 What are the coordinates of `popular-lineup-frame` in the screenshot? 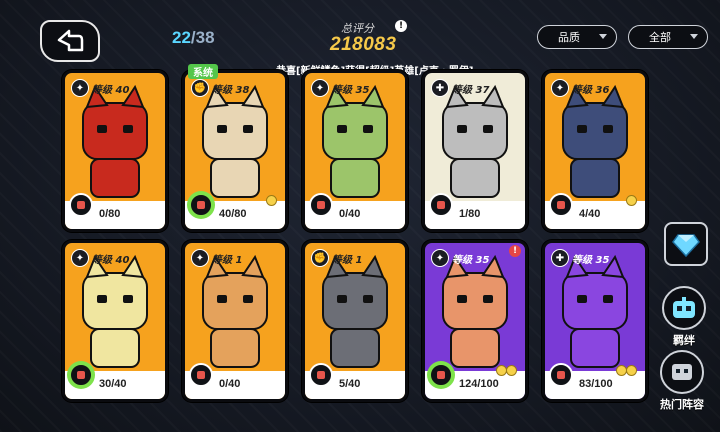 It's located at (682, 372).